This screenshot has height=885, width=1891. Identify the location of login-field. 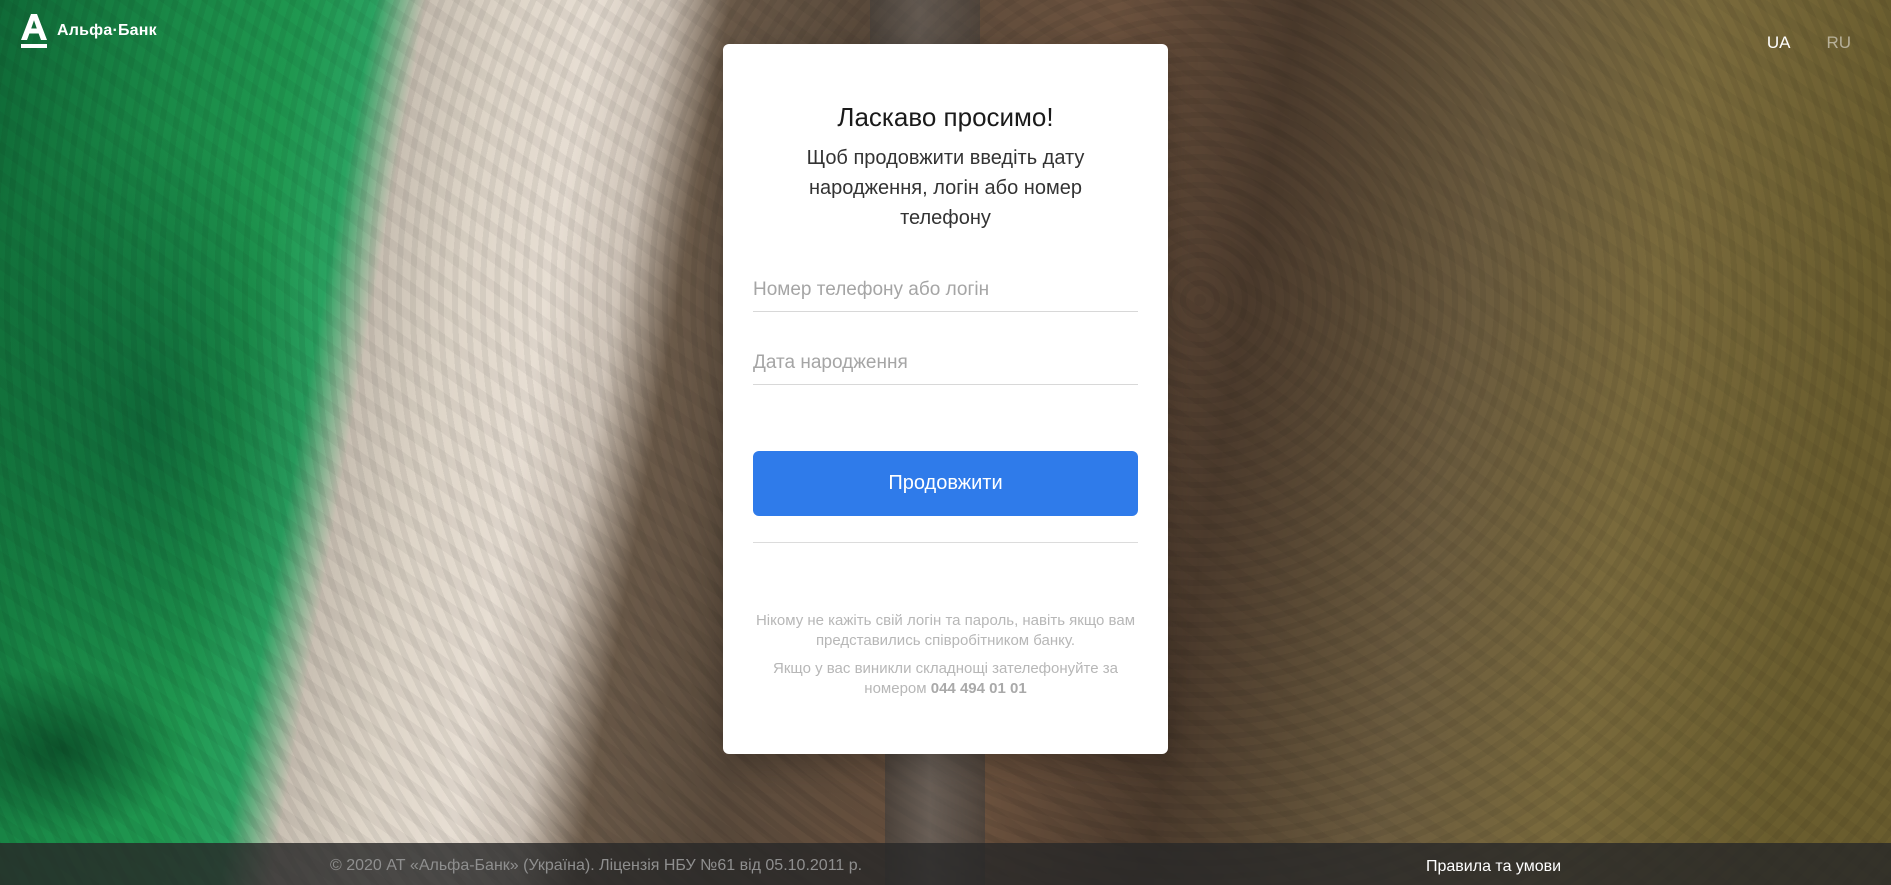
(945, 293).